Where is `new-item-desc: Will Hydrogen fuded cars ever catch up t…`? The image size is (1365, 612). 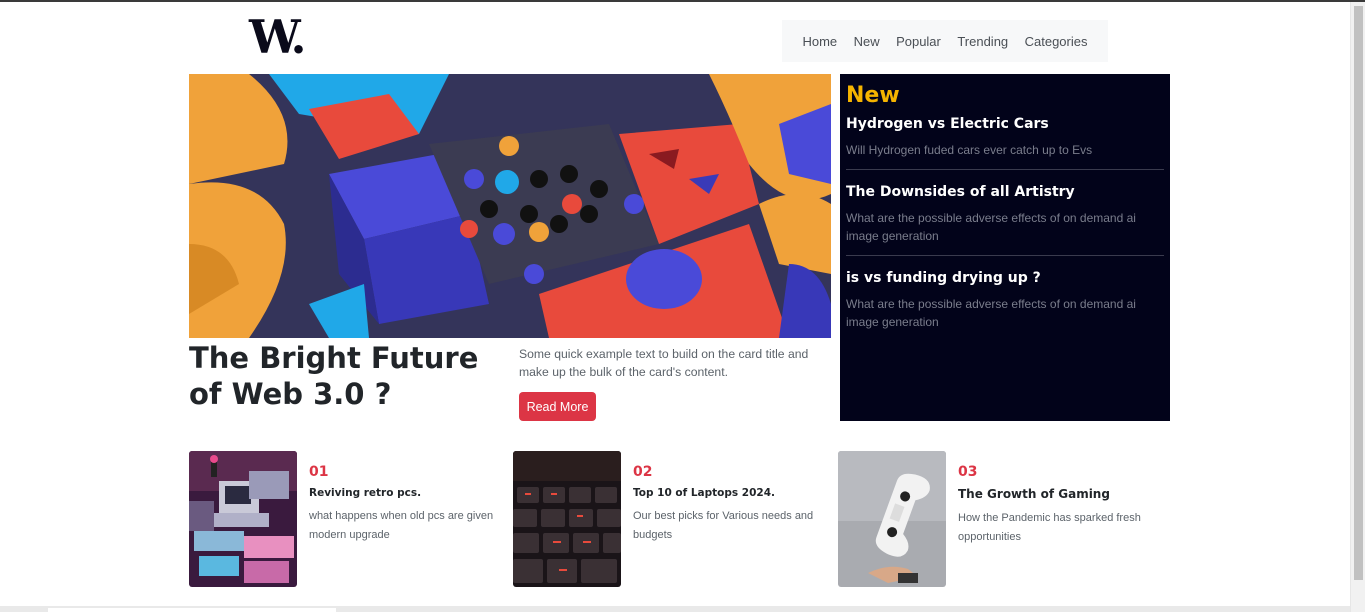 new-item-desc: Will Hydrogen fuded cars ever catch up t… is located at coordinates (969, 150).